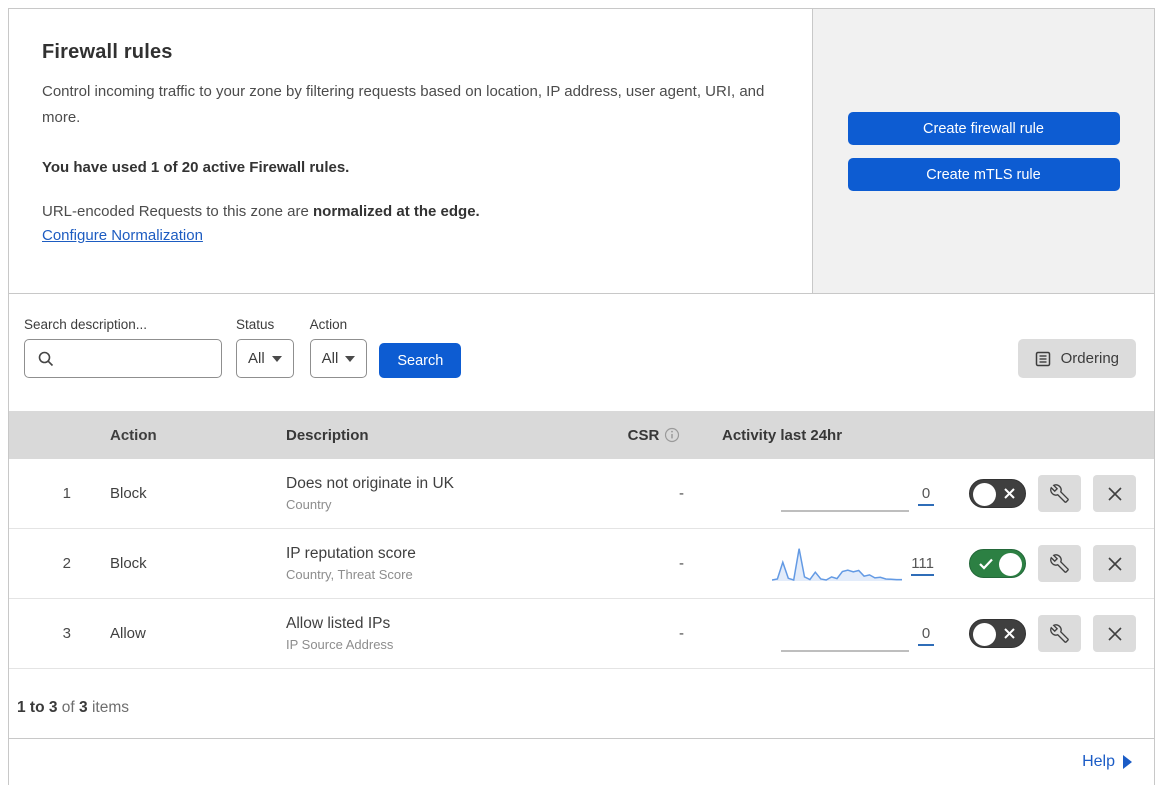 The width and height of the screenshot is (1161, 791). What do you see at coordinates (1042, 358) in the screenshot?
I see `list-document-icon` at bounding box center [1042, 358].